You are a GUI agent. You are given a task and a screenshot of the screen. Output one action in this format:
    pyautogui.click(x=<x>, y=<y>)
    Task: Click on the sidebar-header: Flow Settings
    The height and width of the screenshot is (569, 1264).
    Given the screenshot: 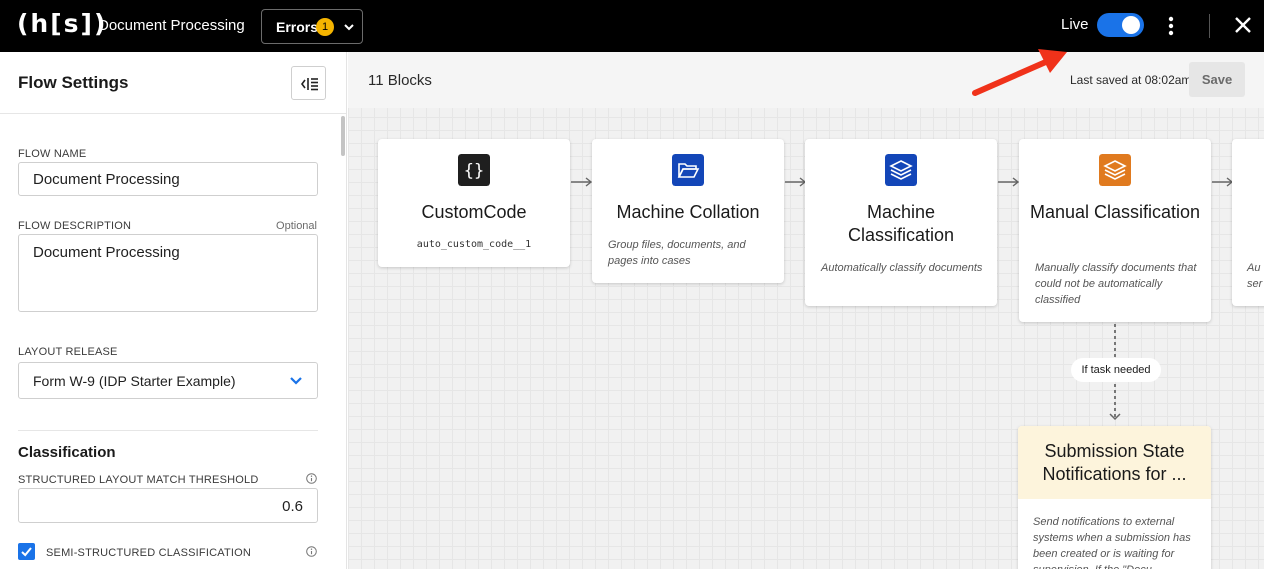 What is the action you would take?
    pyautogui.click(x=173, y=83)
    